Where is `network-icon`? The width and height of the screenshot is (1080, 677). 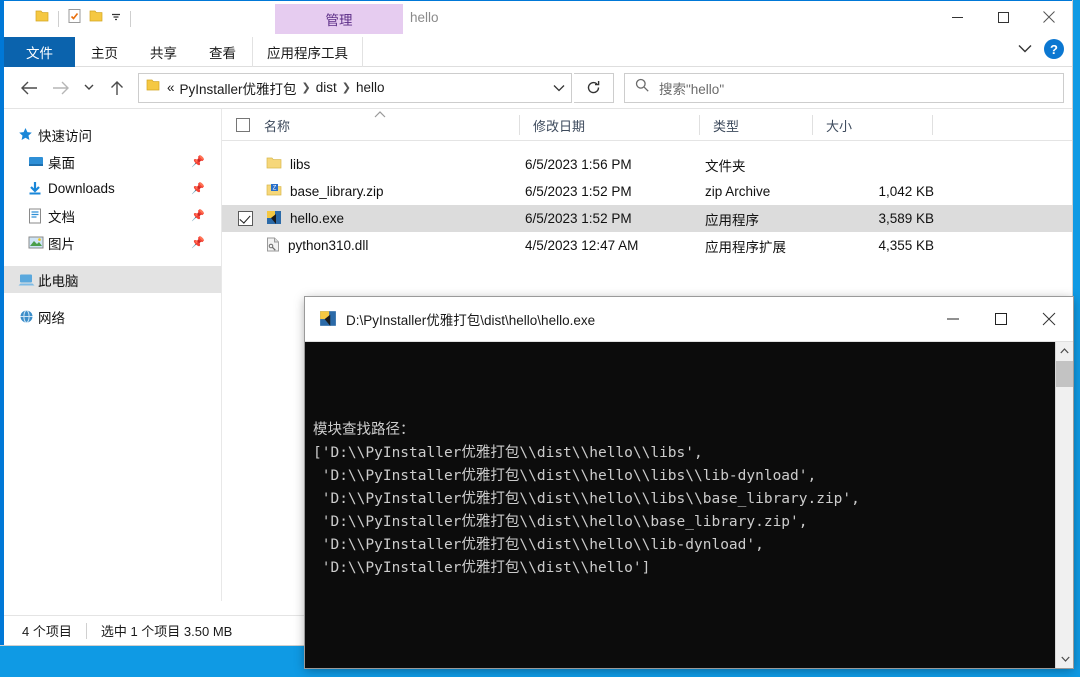 network-icon is located at coordinates (27, 316).